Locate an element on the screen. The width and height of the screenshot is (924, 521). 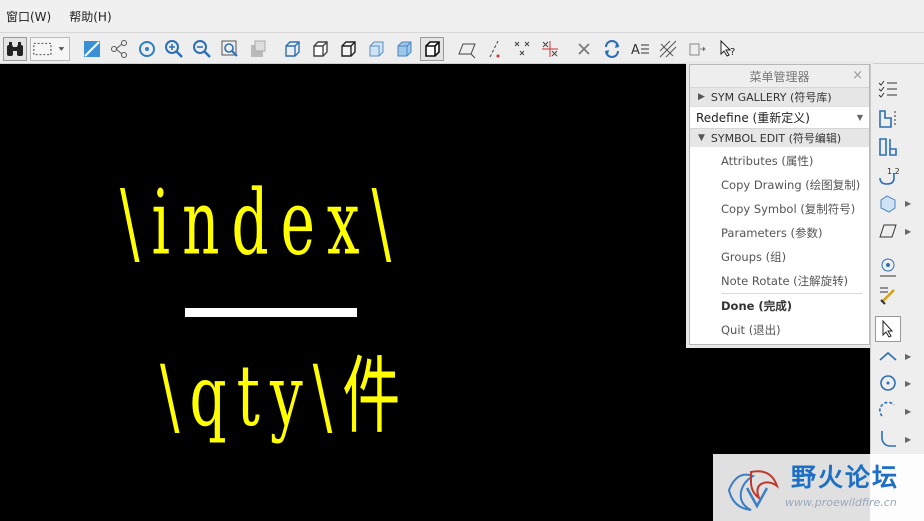
find-binoculars-button is located at coordinates (15, 49).